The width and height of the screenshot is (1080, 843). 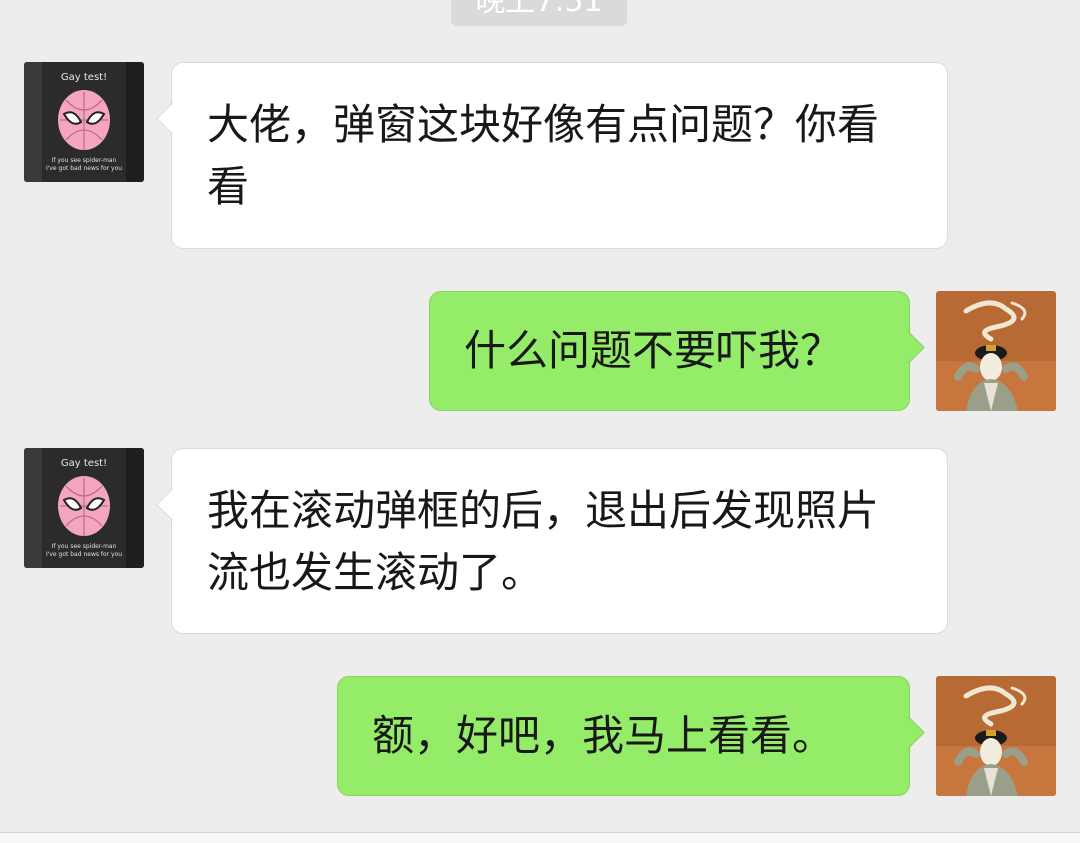 What do you see at coordinates (603, 735) in the screenshot?
I see `message-text: 额，好吧，我马上看看。` at bounding box center [603, 735].